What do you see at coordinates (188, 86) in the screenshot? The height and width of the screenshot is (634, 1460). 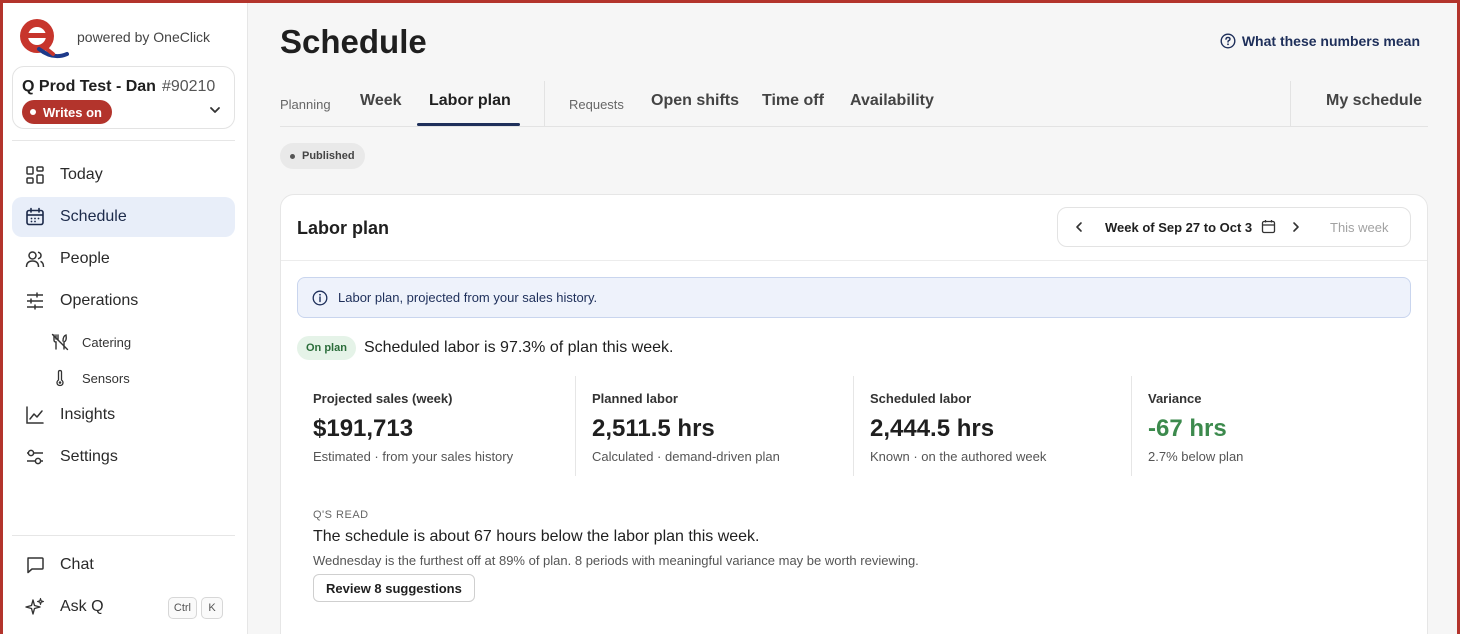 I see `store-id: #90210` at bounding box center [188, 86].